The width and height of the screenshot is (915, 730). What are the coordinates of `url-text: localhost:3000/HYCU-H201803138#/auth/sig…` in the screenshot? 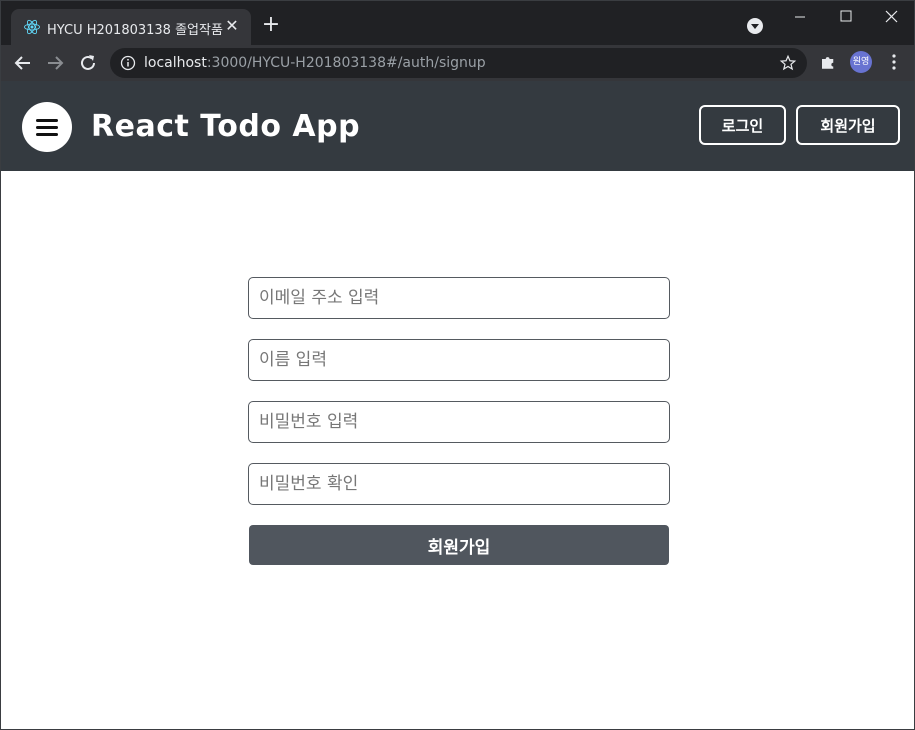 It's located at (315, 63).